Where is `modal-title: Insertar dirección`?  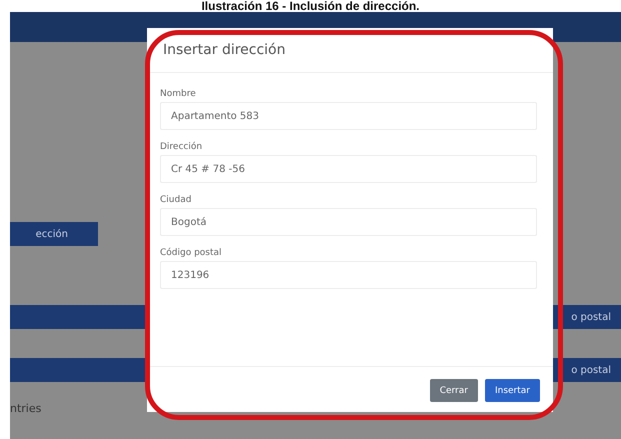
modal-title: Insertar dirección is located at coordinates (224, 50).